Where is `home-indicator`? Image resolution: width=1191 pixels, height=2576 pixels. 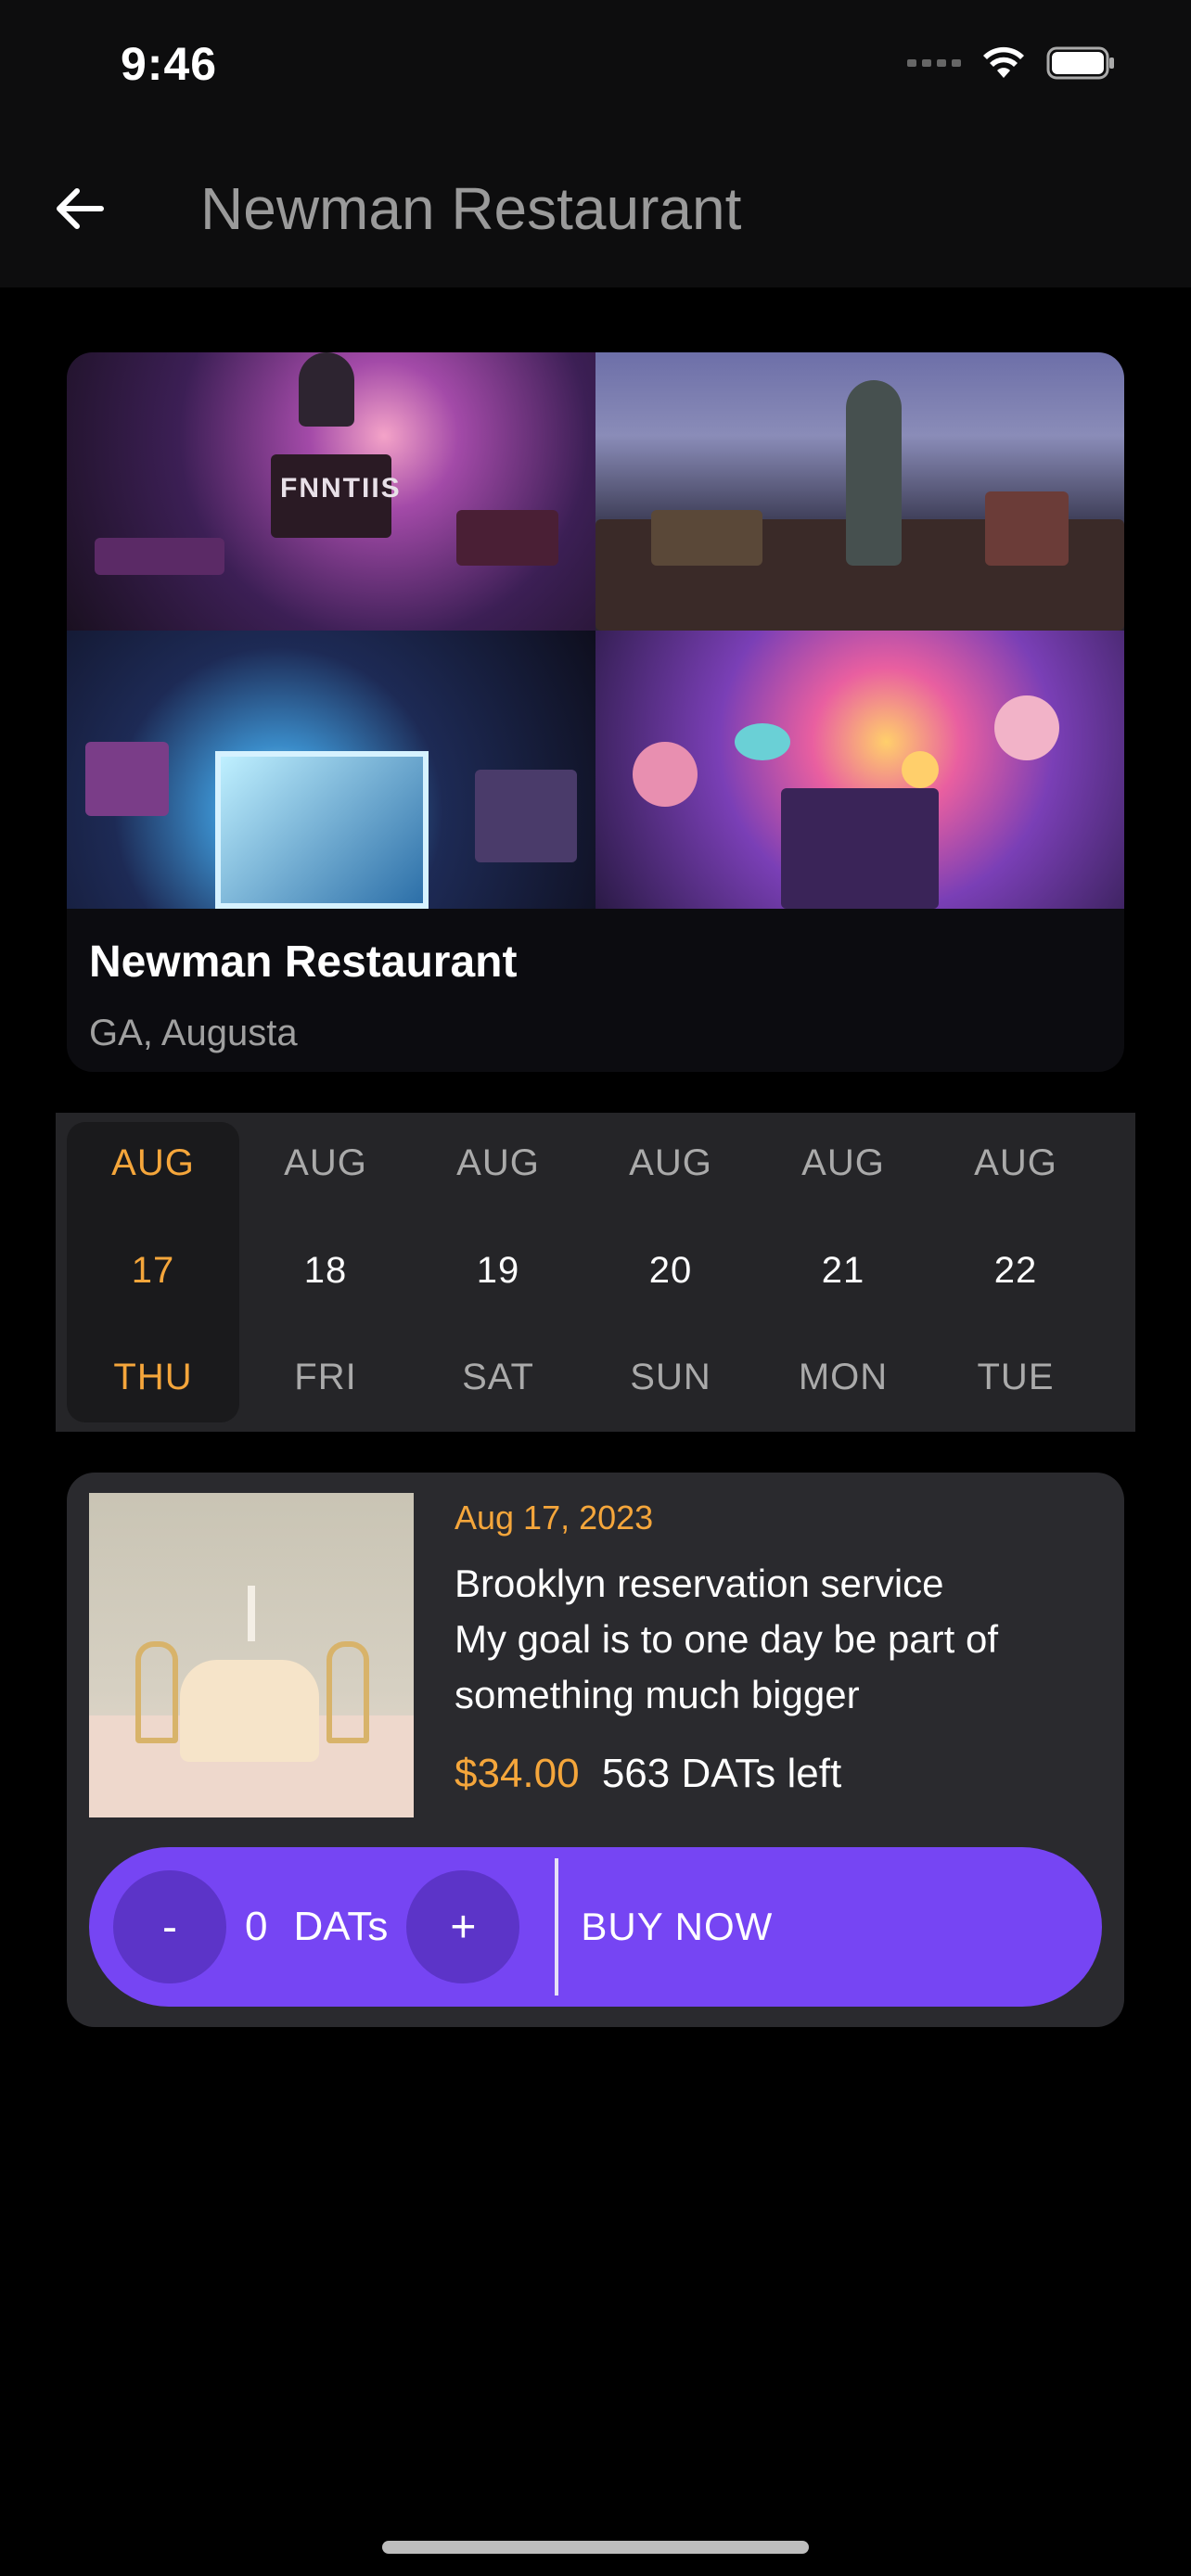
home-indicator is located at coordinates (595, 2547).